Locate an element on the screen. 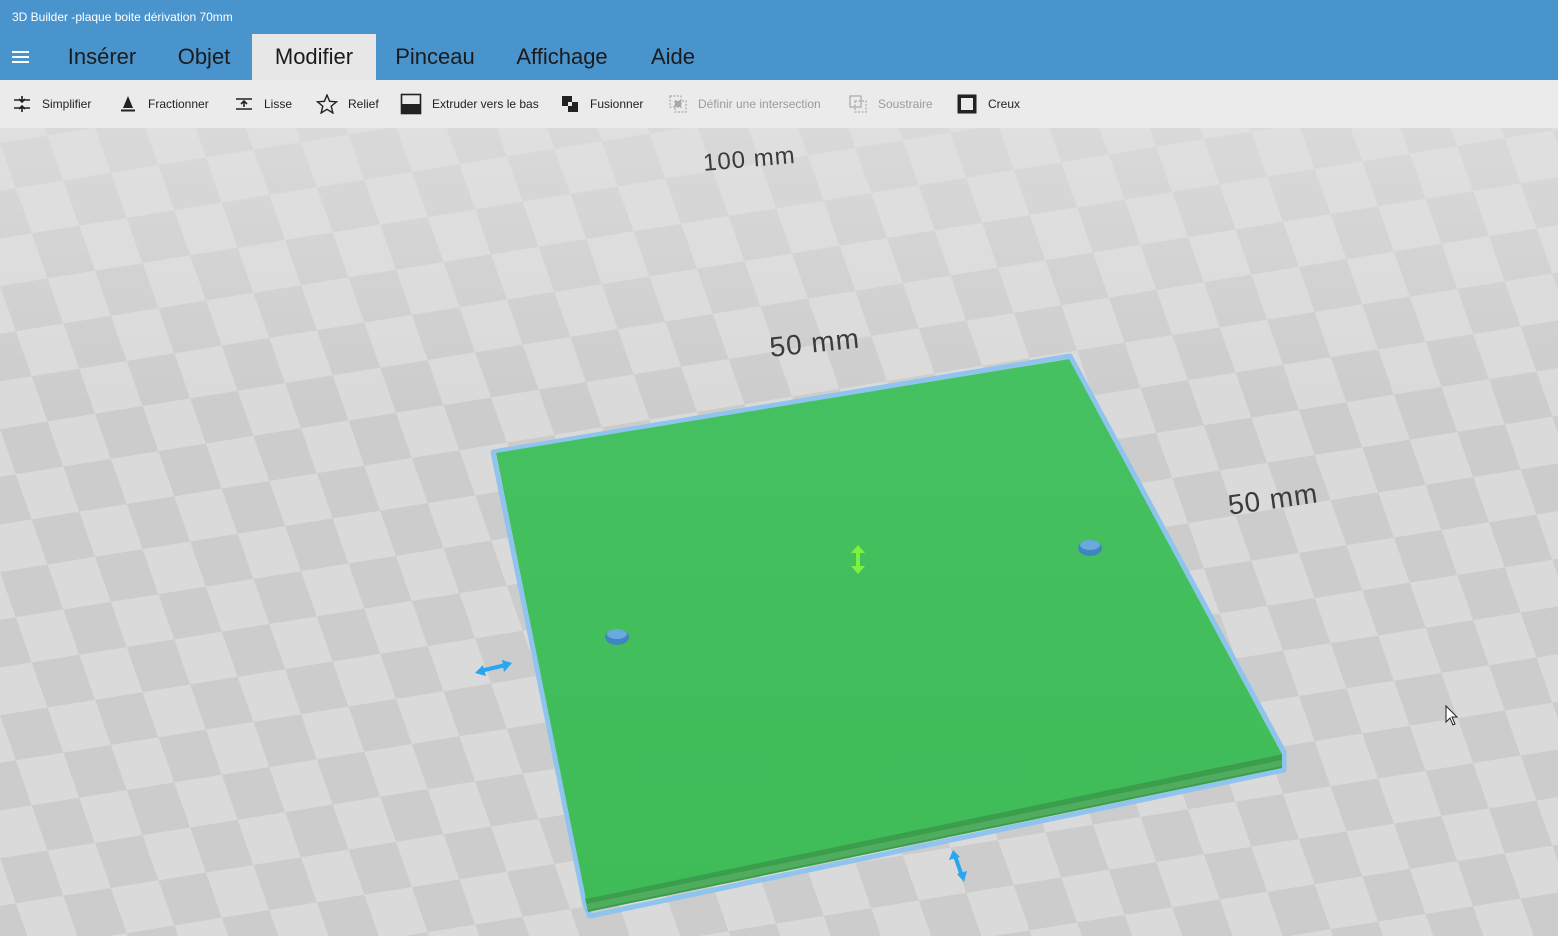 This screenshot has width=1558, height=936. merge-button: Fusionner is located at coordinates (601, 104).